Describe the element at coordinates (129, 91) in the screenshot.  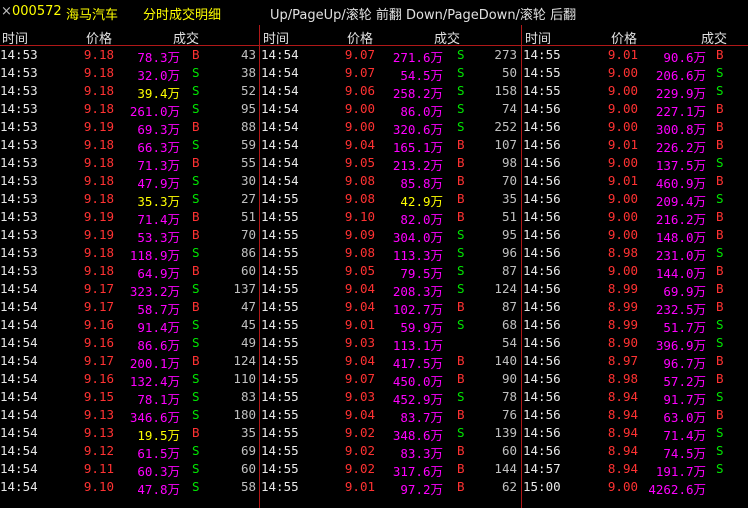
I see `trade-row: 14:53 9.18 39.4万 S 52` at that location.